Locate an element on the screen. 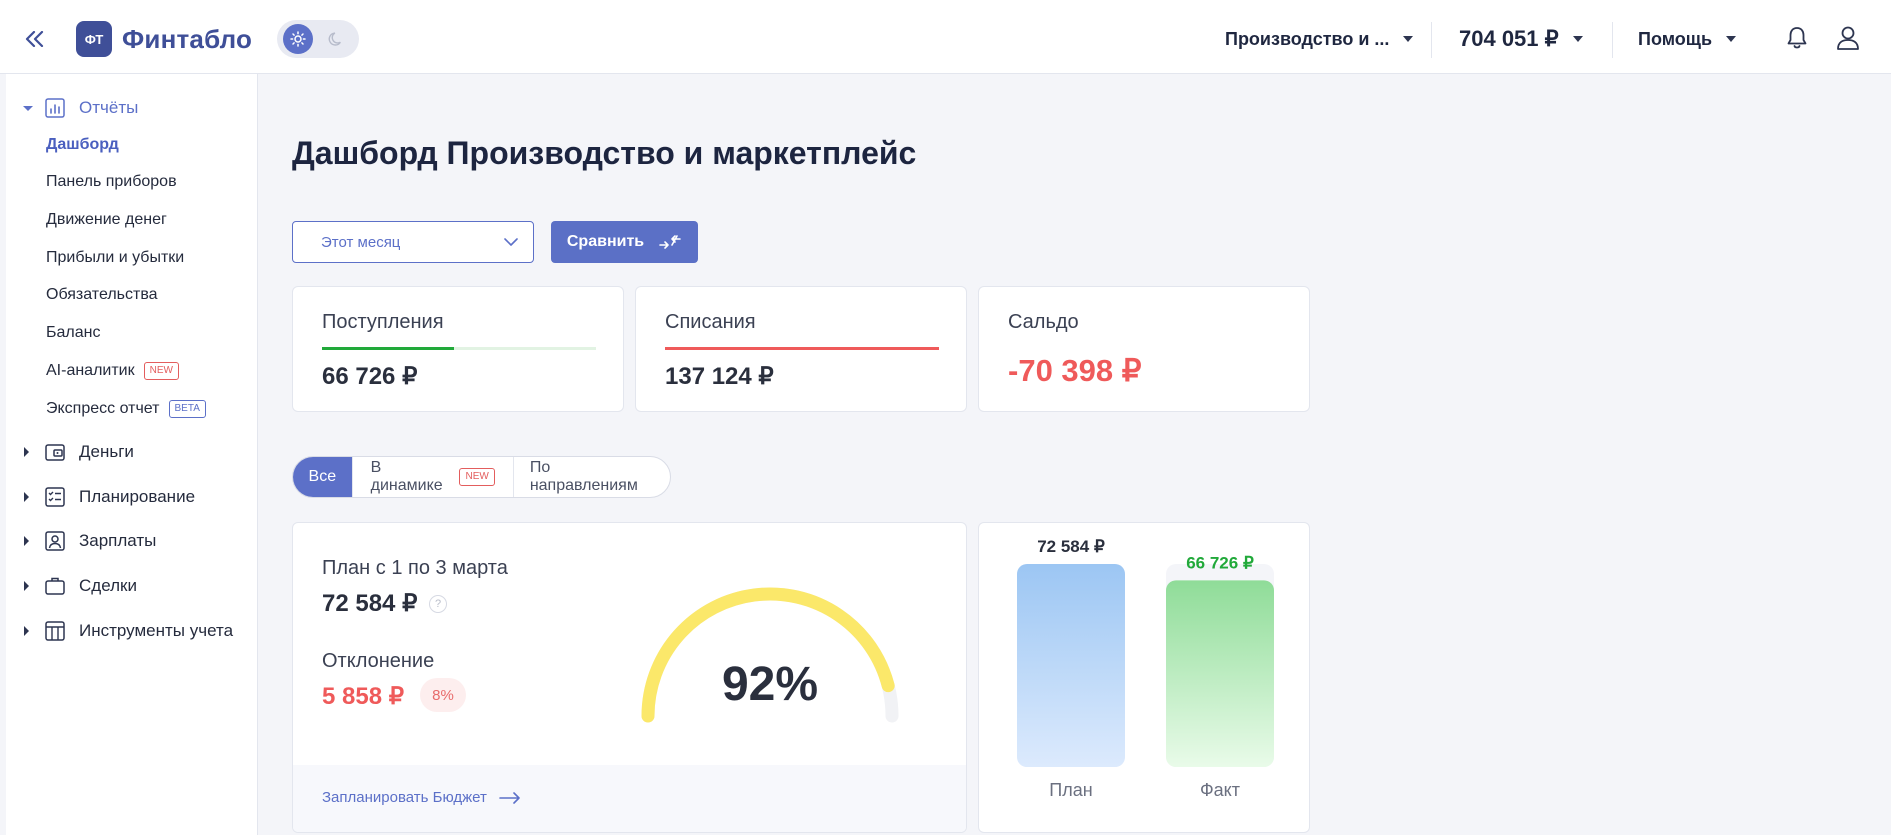 The image size is (1891, 835). sidebar-item-instrument-panel: Панель приборов is located at coordinates (111, 182).